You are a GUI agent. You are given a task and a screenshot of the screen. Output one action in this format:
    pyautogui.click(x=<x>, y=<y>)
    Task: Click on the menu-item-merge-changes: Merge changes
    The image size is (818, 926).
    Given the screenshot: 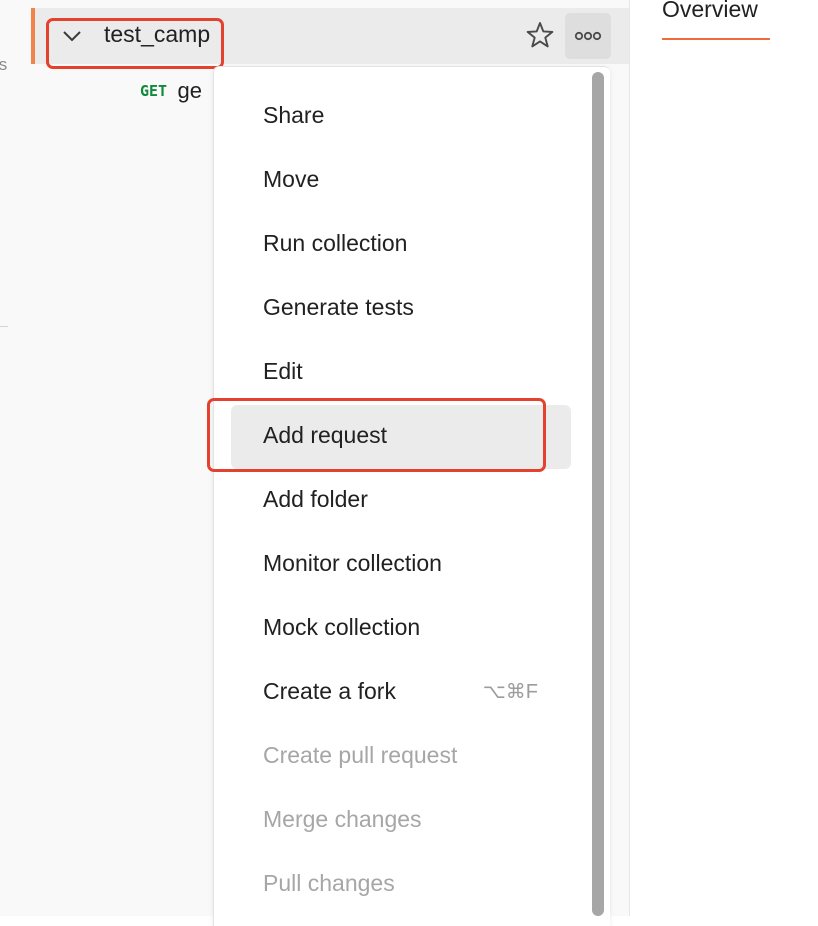 What is the action you would take?
    pyautogui.click(x=401, y=821)
    